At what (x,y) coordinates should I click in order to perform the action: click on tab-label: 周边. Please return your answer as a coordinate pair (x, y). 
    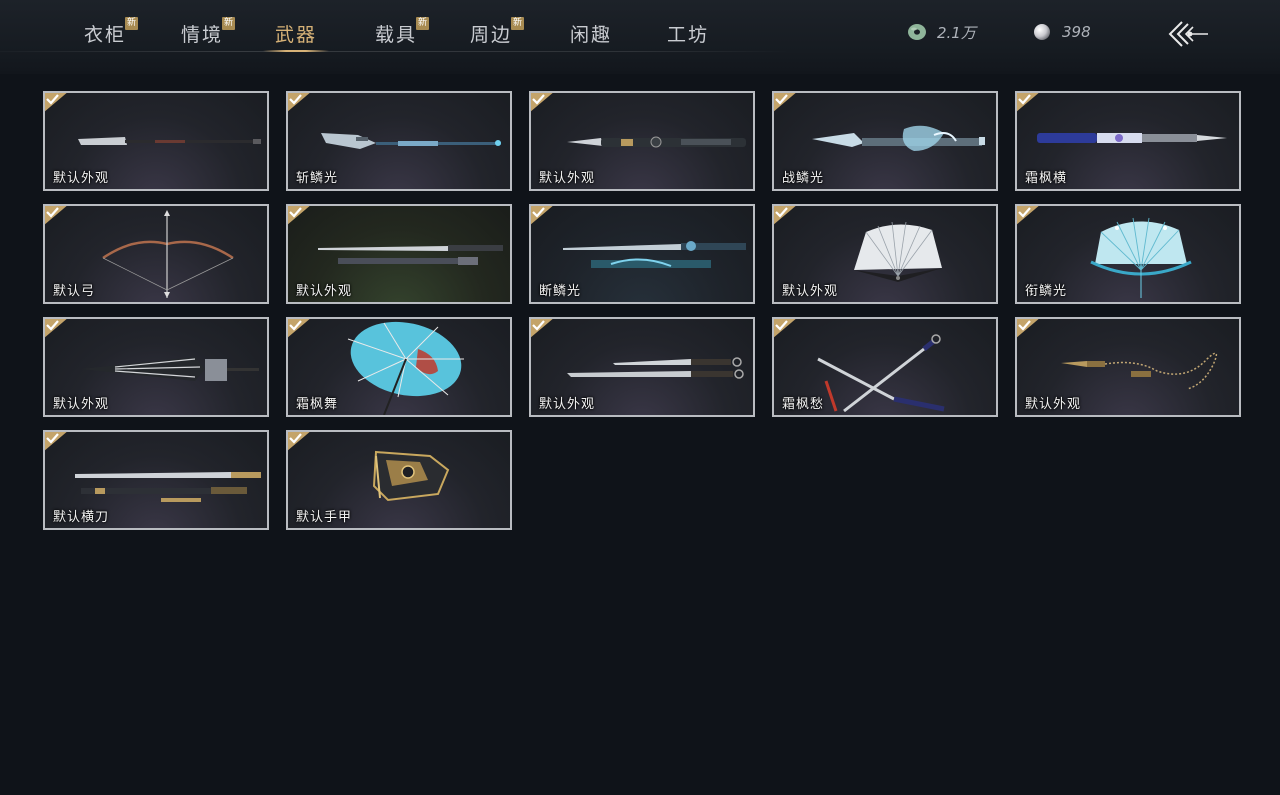
    Looking at the image, I should click on (491, 35).